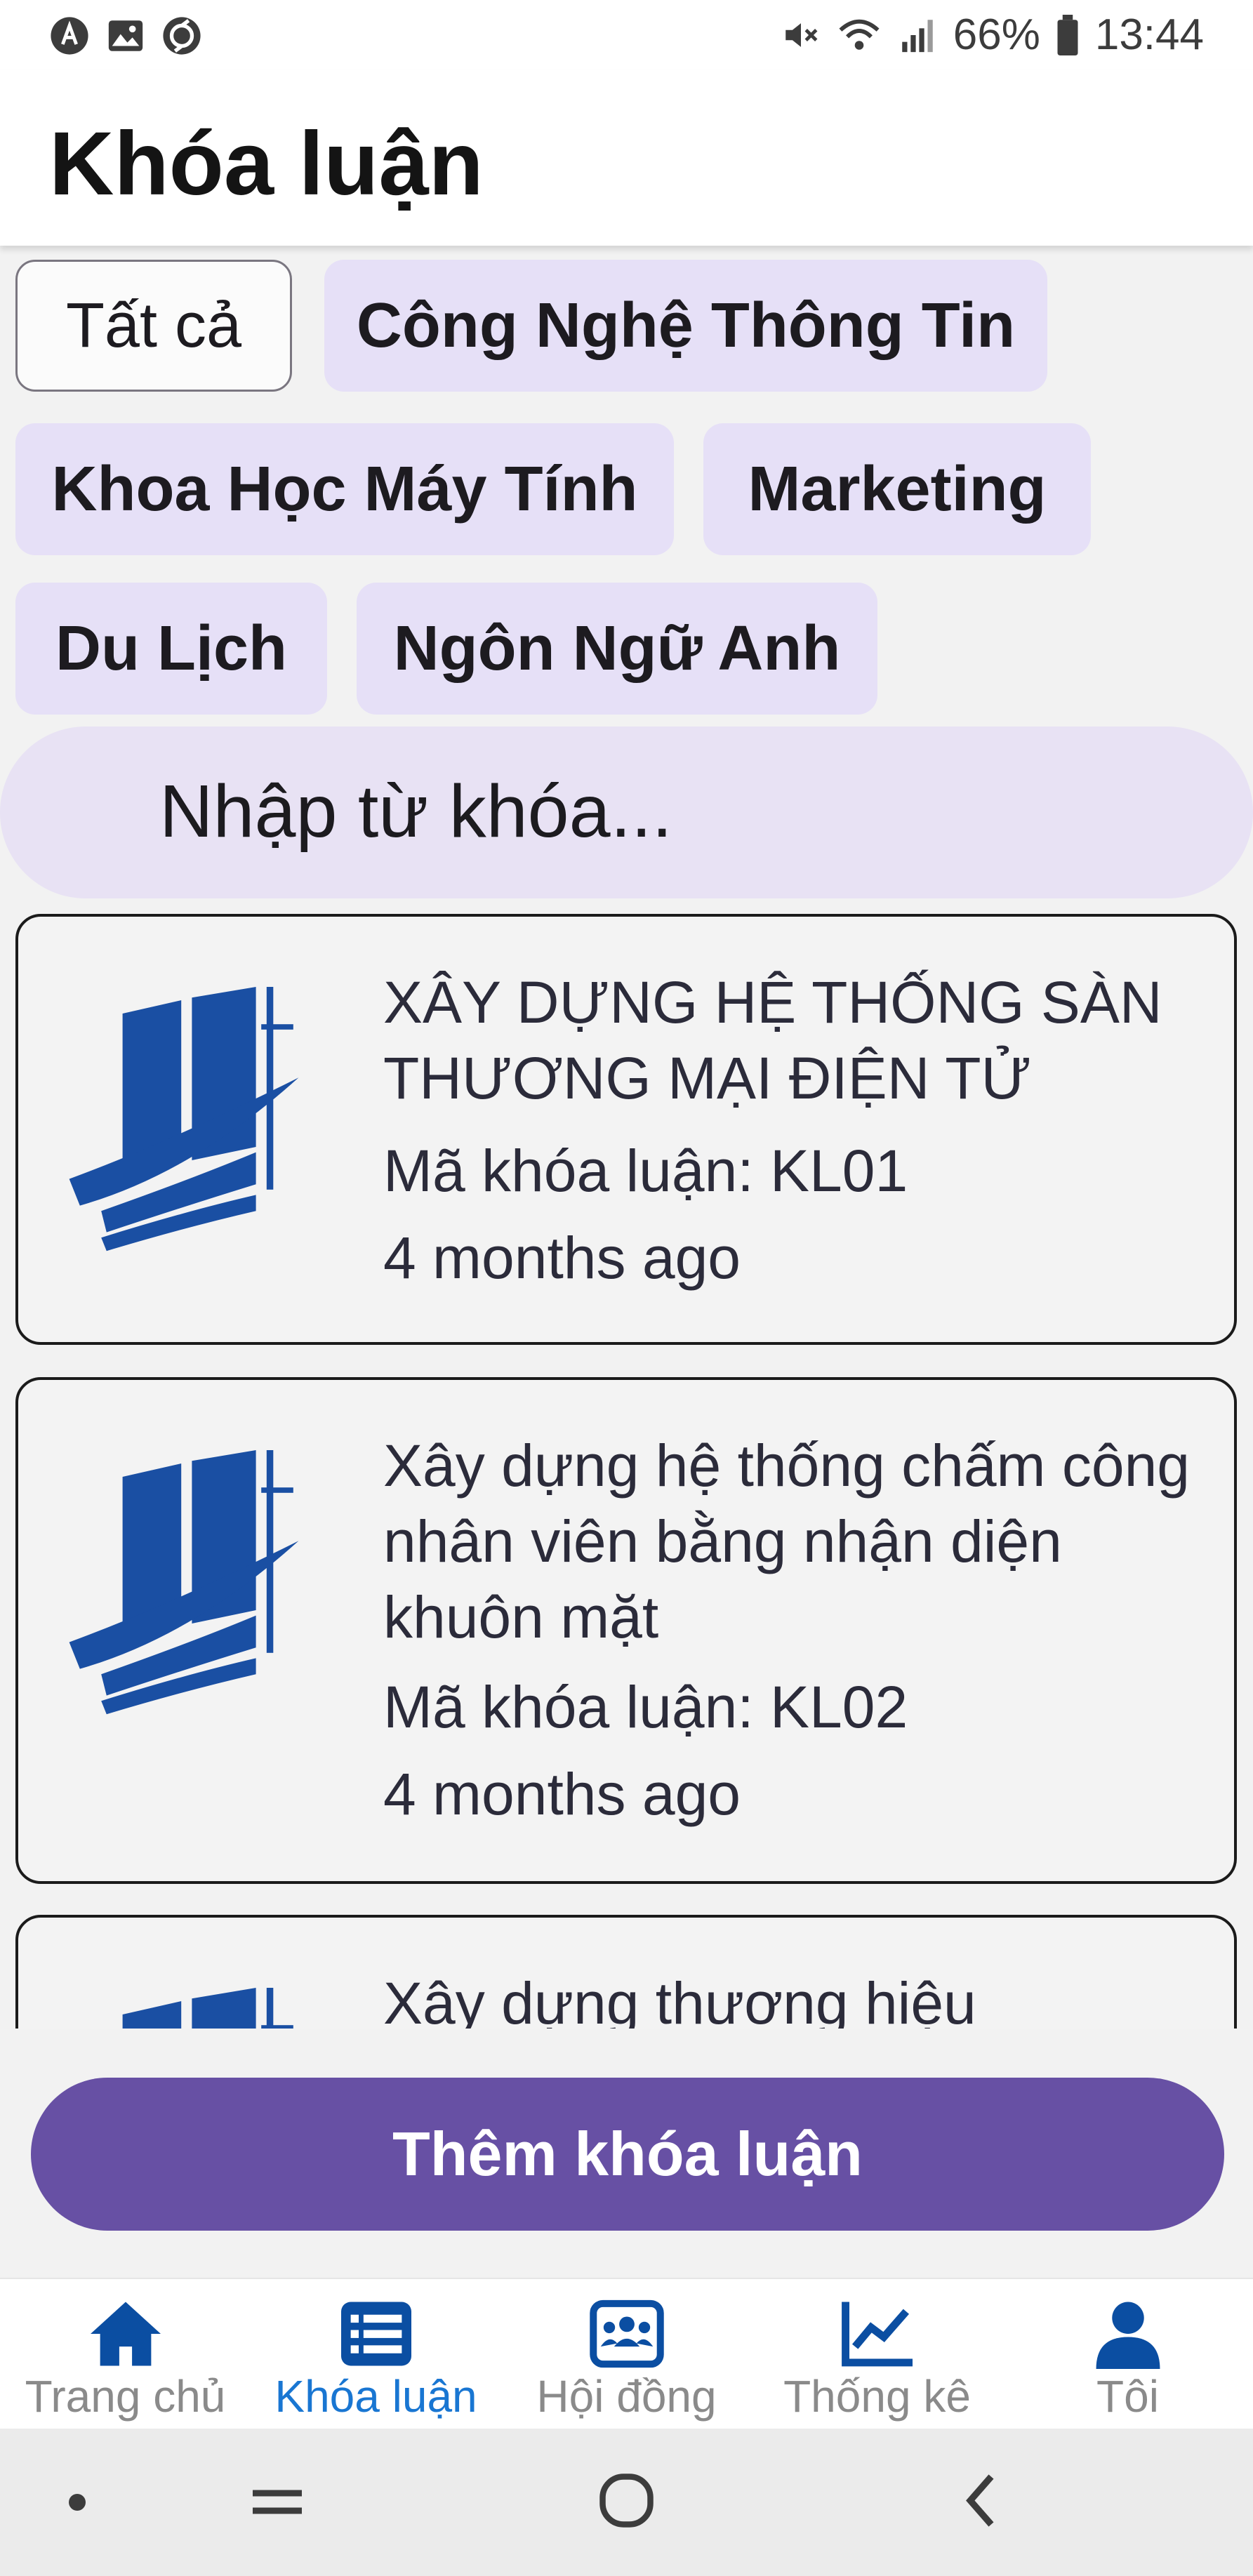 Image resolution: width=1253 pixels, height=2576 pixels. What do you see at coordinates (859, 34) in the screenshot?
I see `wifi-icon` at bounding box center [859, 34].